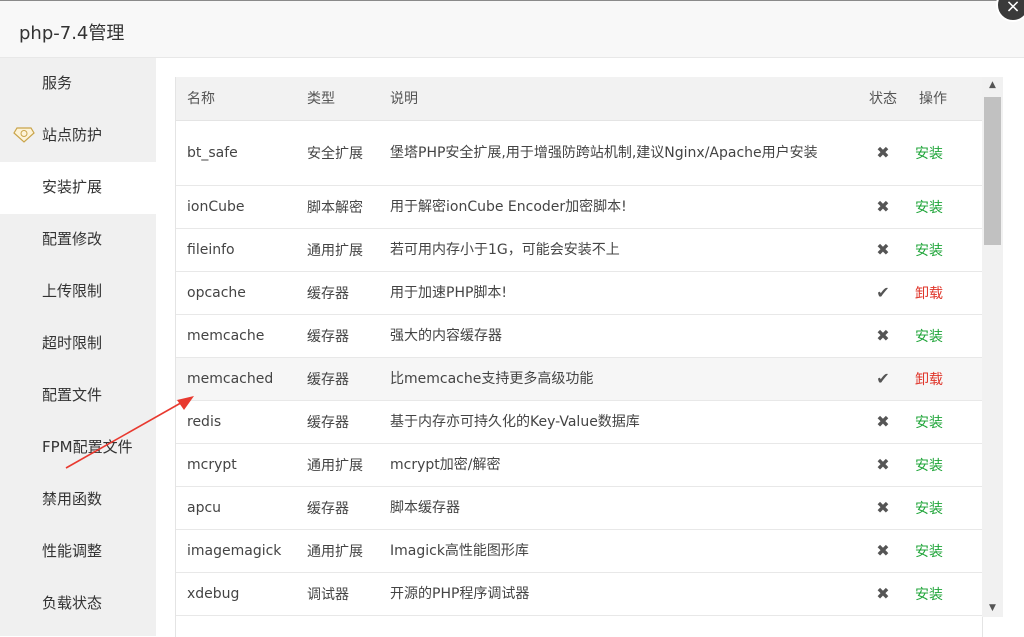 This screenshot has height=637, width=1024. I want to click on vertical-scrollbar: ▲ ▼, so click(992, 347).